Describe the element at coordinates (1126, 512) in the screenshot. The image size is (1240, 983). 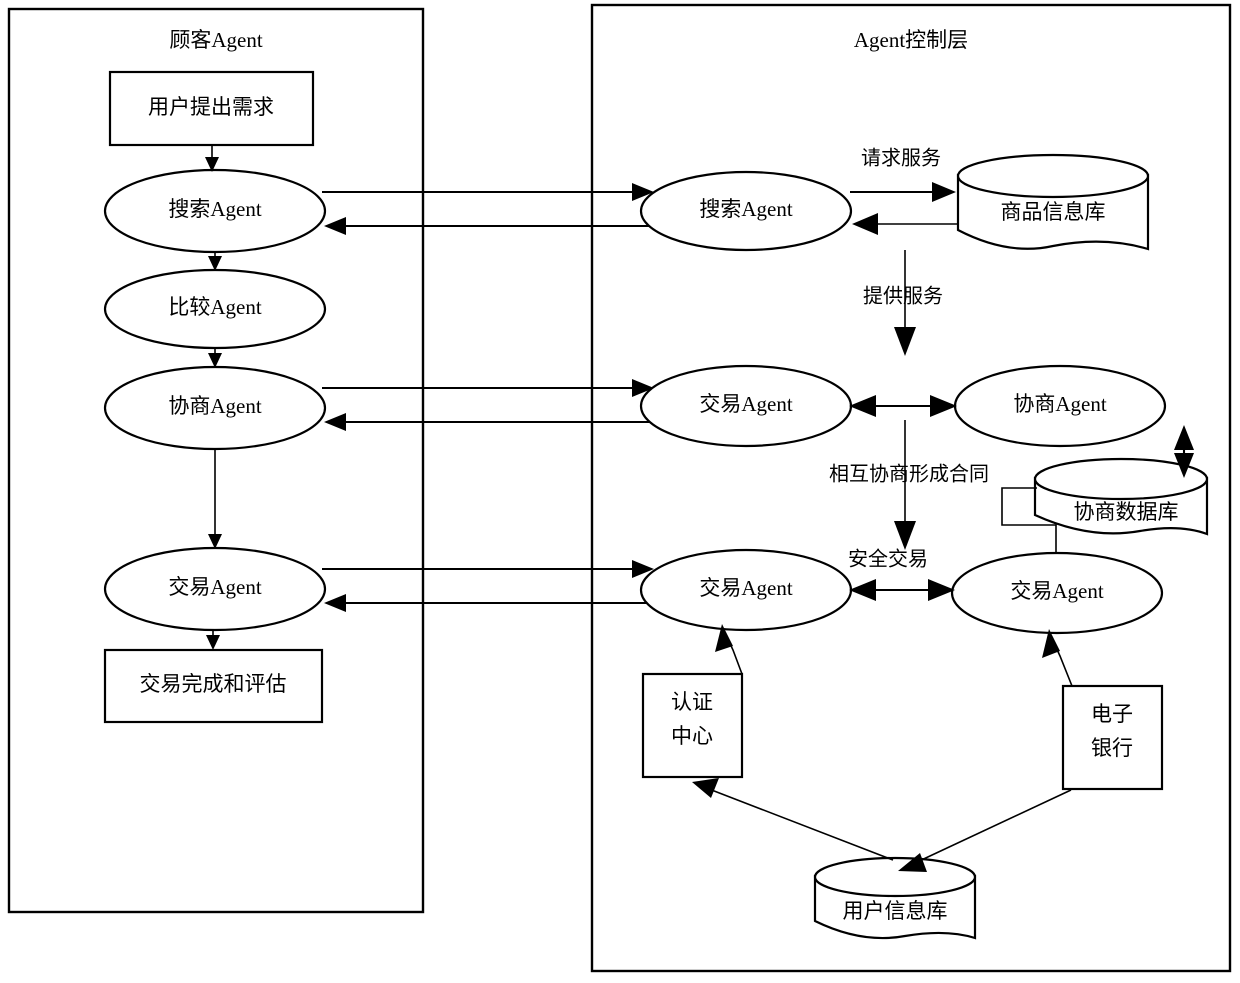
I see `node-negotiate-db-label: 协商数据库` at that location.